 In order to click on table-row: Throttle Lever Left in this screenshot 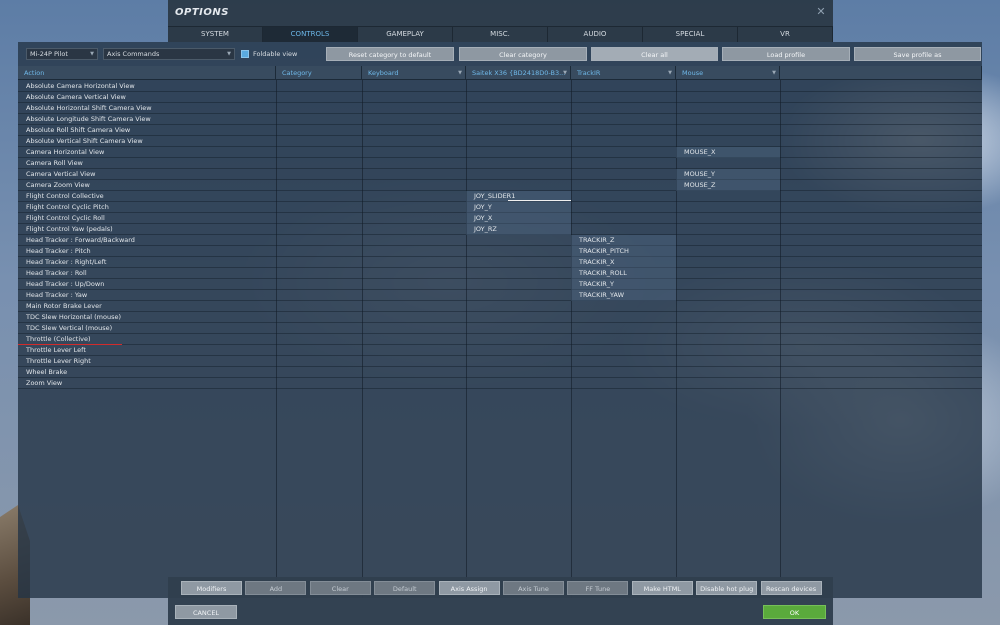, I will do `click(500, 350)`.